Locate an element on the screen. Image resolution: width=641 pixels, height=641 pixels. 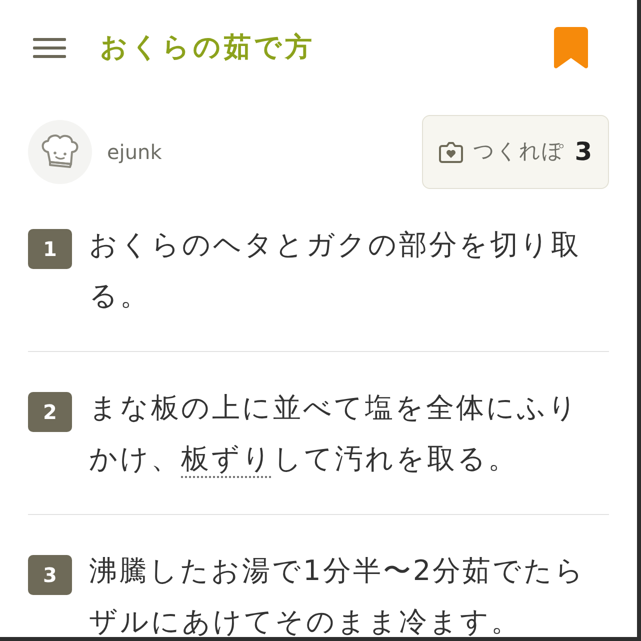
menu-icon is located at coordinates (49, 48).